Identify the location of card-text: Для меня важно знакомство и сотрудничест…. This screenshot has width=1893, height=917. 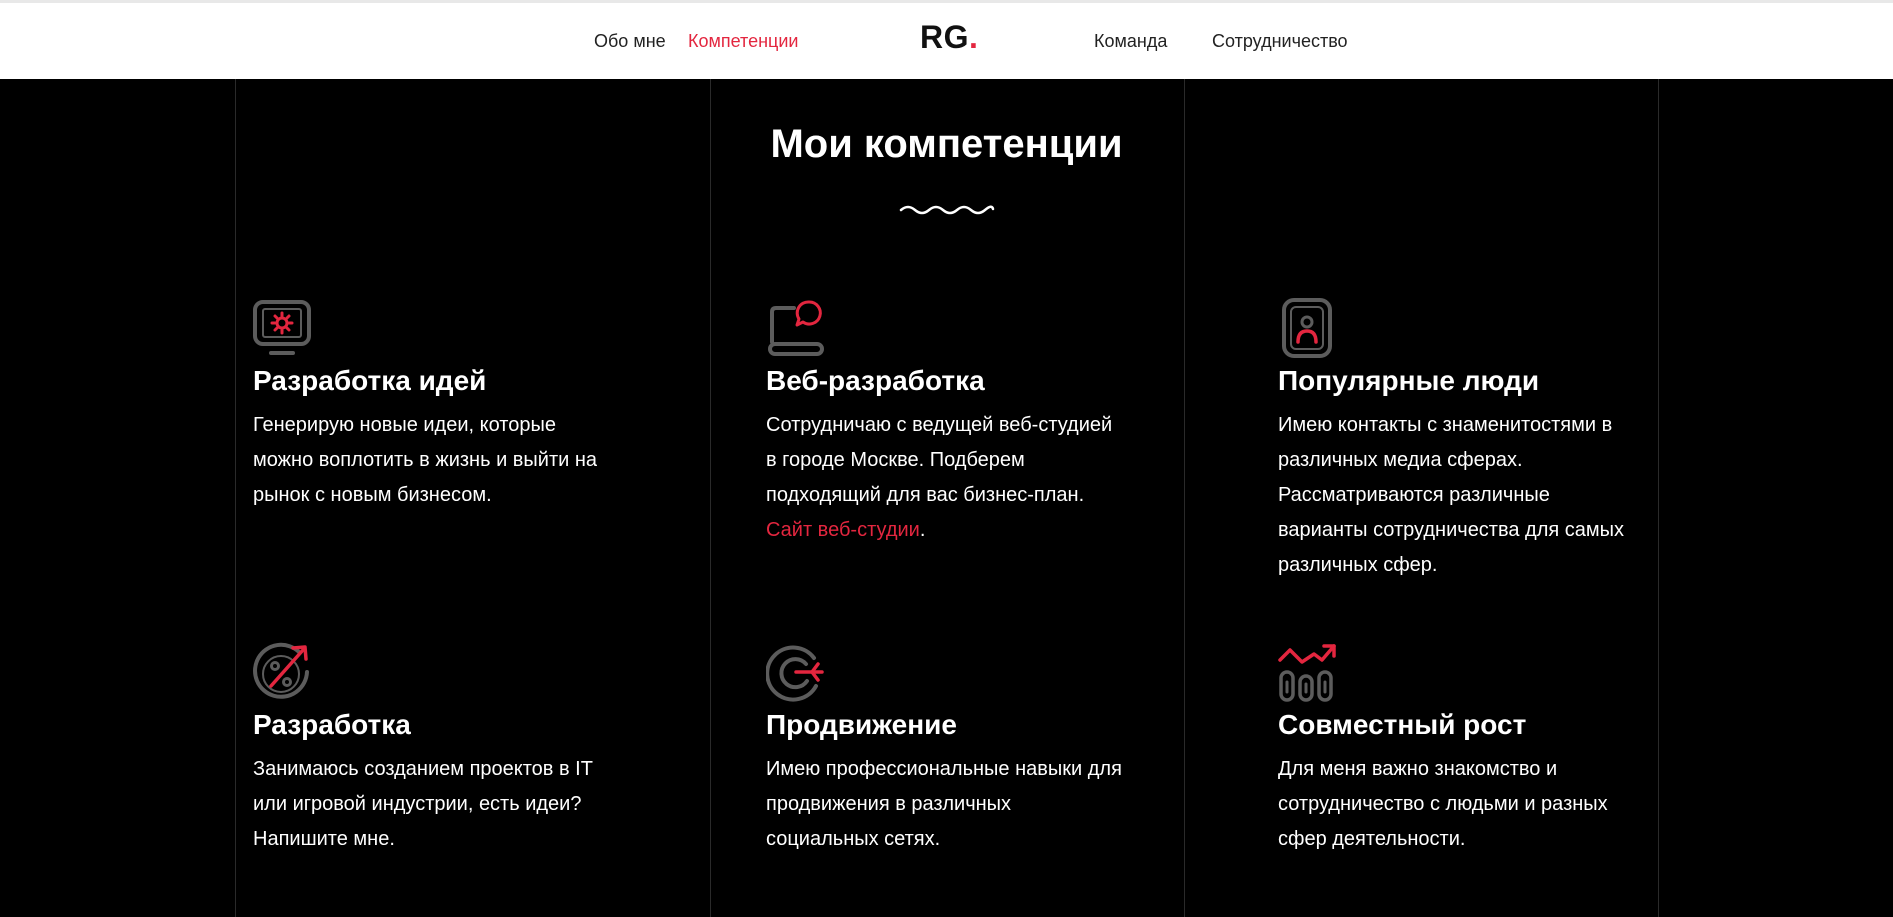
(1468, 804).